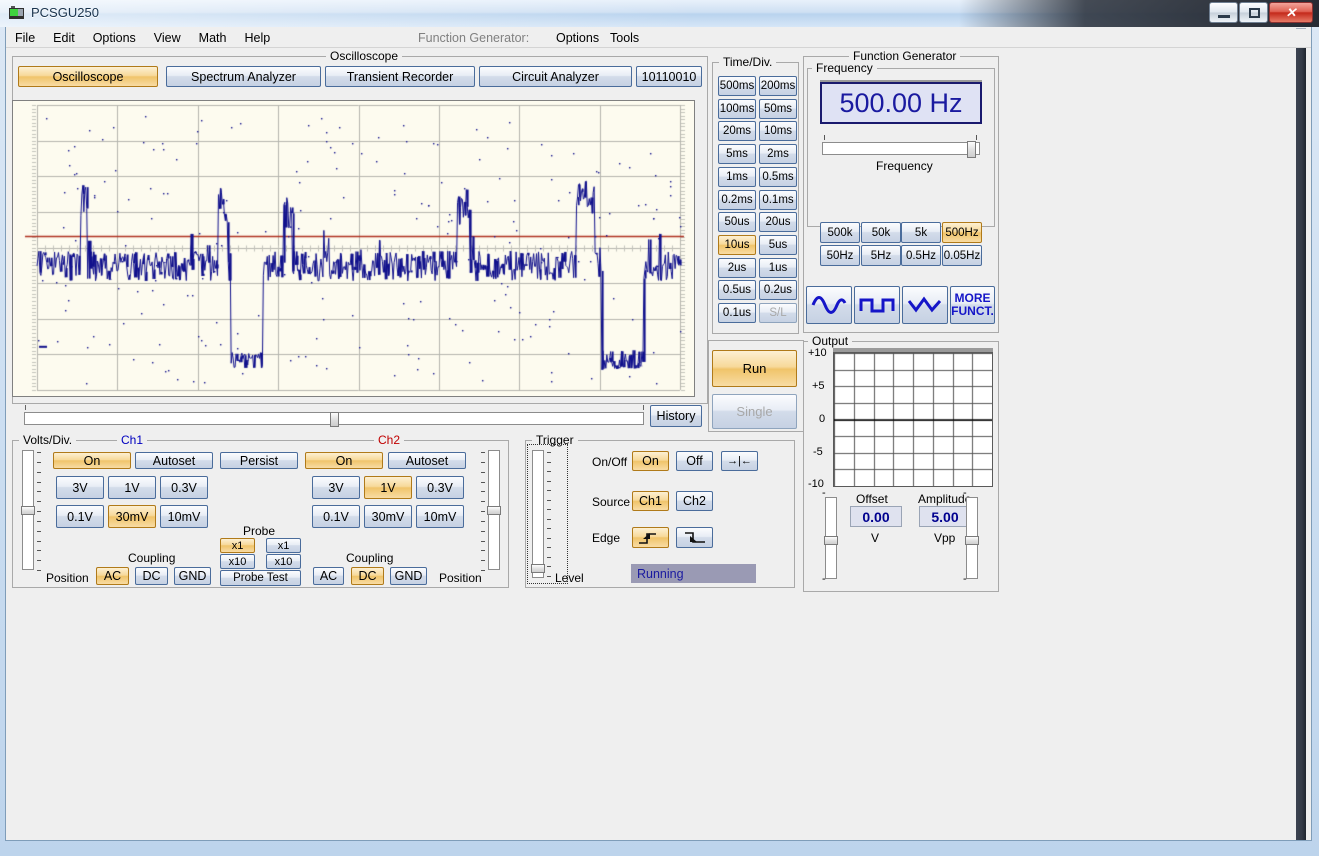  I want to click on freq-range-500Hz: 500Hz, so click(962, 232).